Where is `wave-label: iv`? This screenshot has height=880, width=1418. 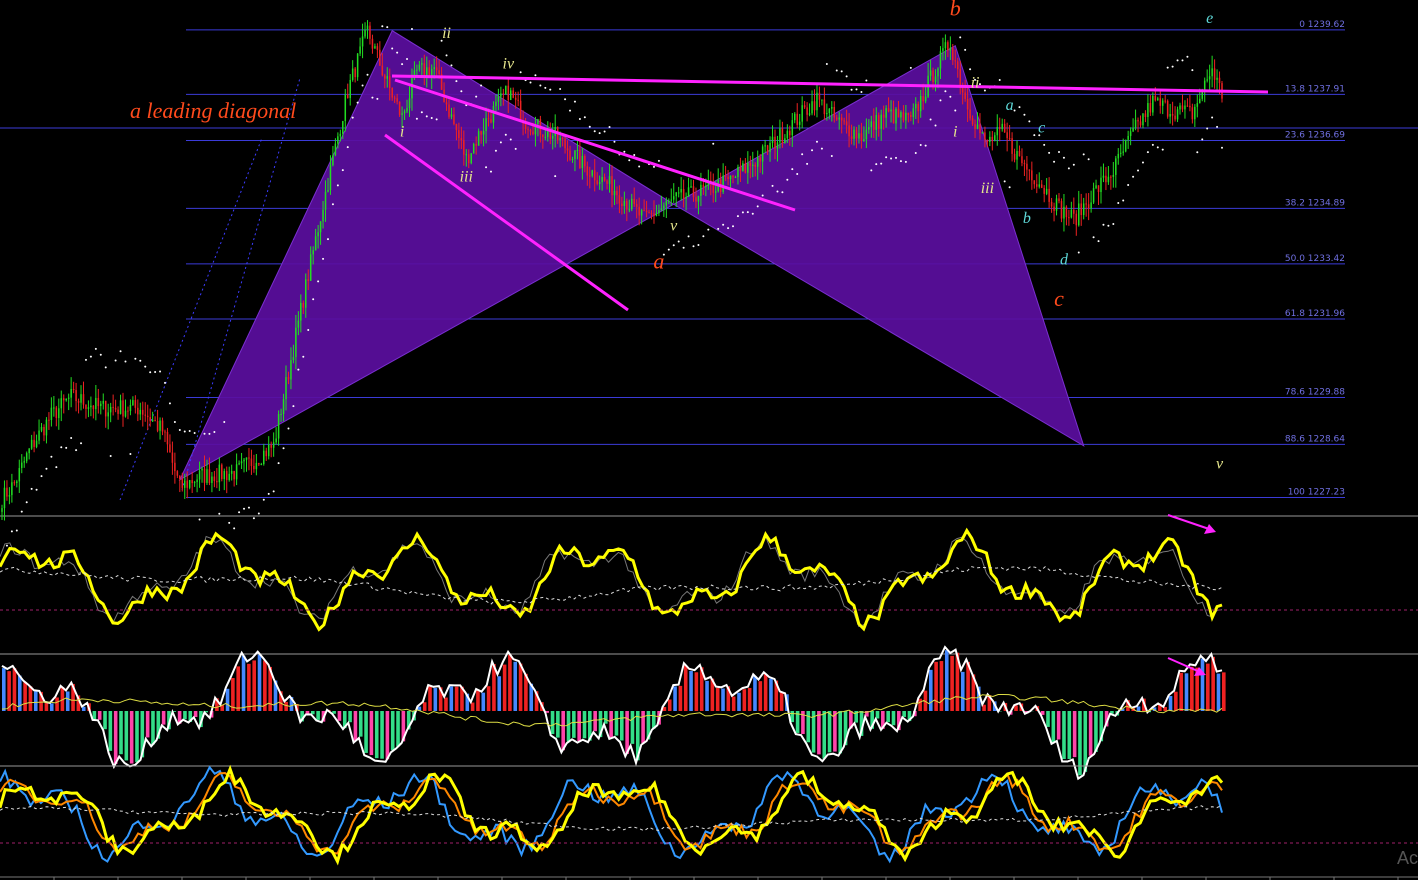 wave-label: iv is located at coordinates (509, 63).